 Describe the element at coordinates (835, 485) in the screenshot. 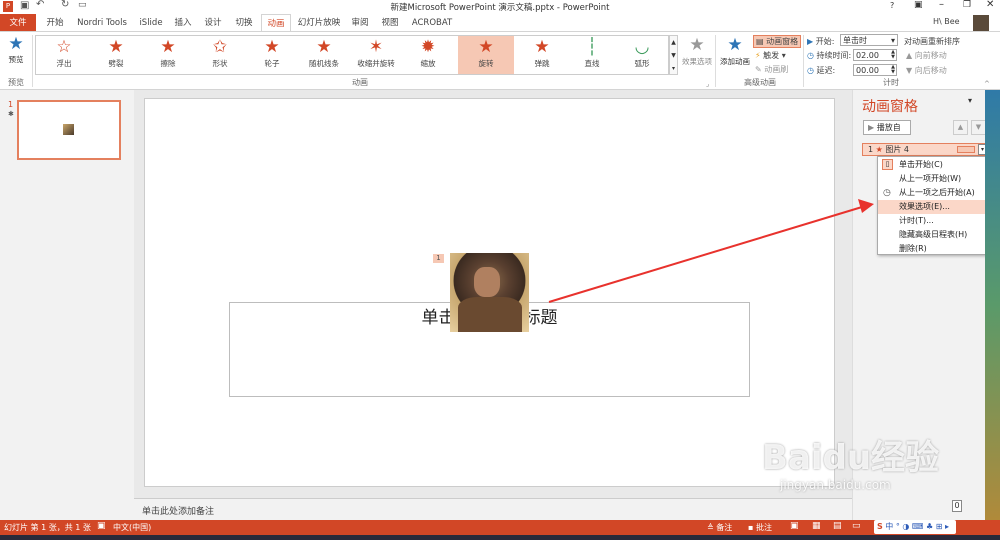

I see `watermark-url: jingyan.baidu.com` at that location.